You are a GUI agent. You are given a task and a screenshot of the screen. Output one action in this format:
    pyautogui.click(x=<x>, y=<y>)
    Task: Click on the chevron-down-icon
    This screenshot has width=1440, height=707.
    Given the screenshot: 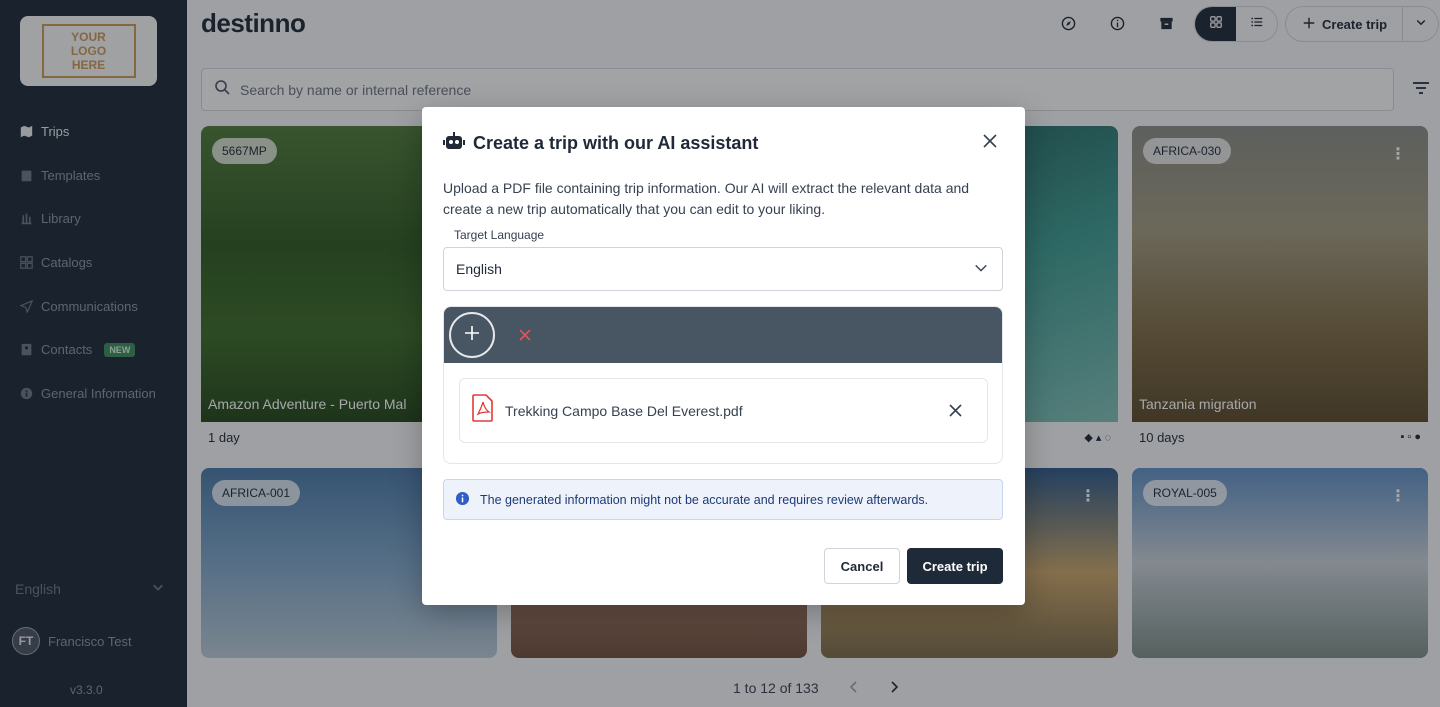 What is the action you would take?
    pyautogui.click(x=981, y=269)
    